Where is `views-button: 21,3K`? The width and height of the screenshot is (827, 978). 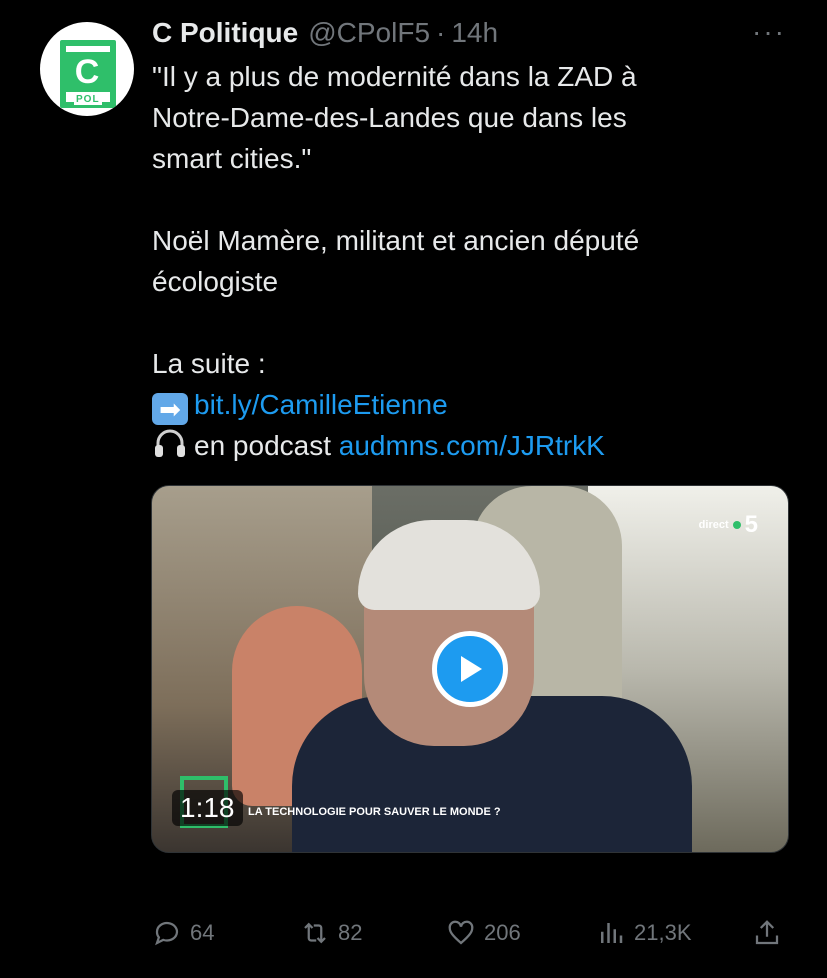
views-button: 21,3K is located at coordinates (644, 933).